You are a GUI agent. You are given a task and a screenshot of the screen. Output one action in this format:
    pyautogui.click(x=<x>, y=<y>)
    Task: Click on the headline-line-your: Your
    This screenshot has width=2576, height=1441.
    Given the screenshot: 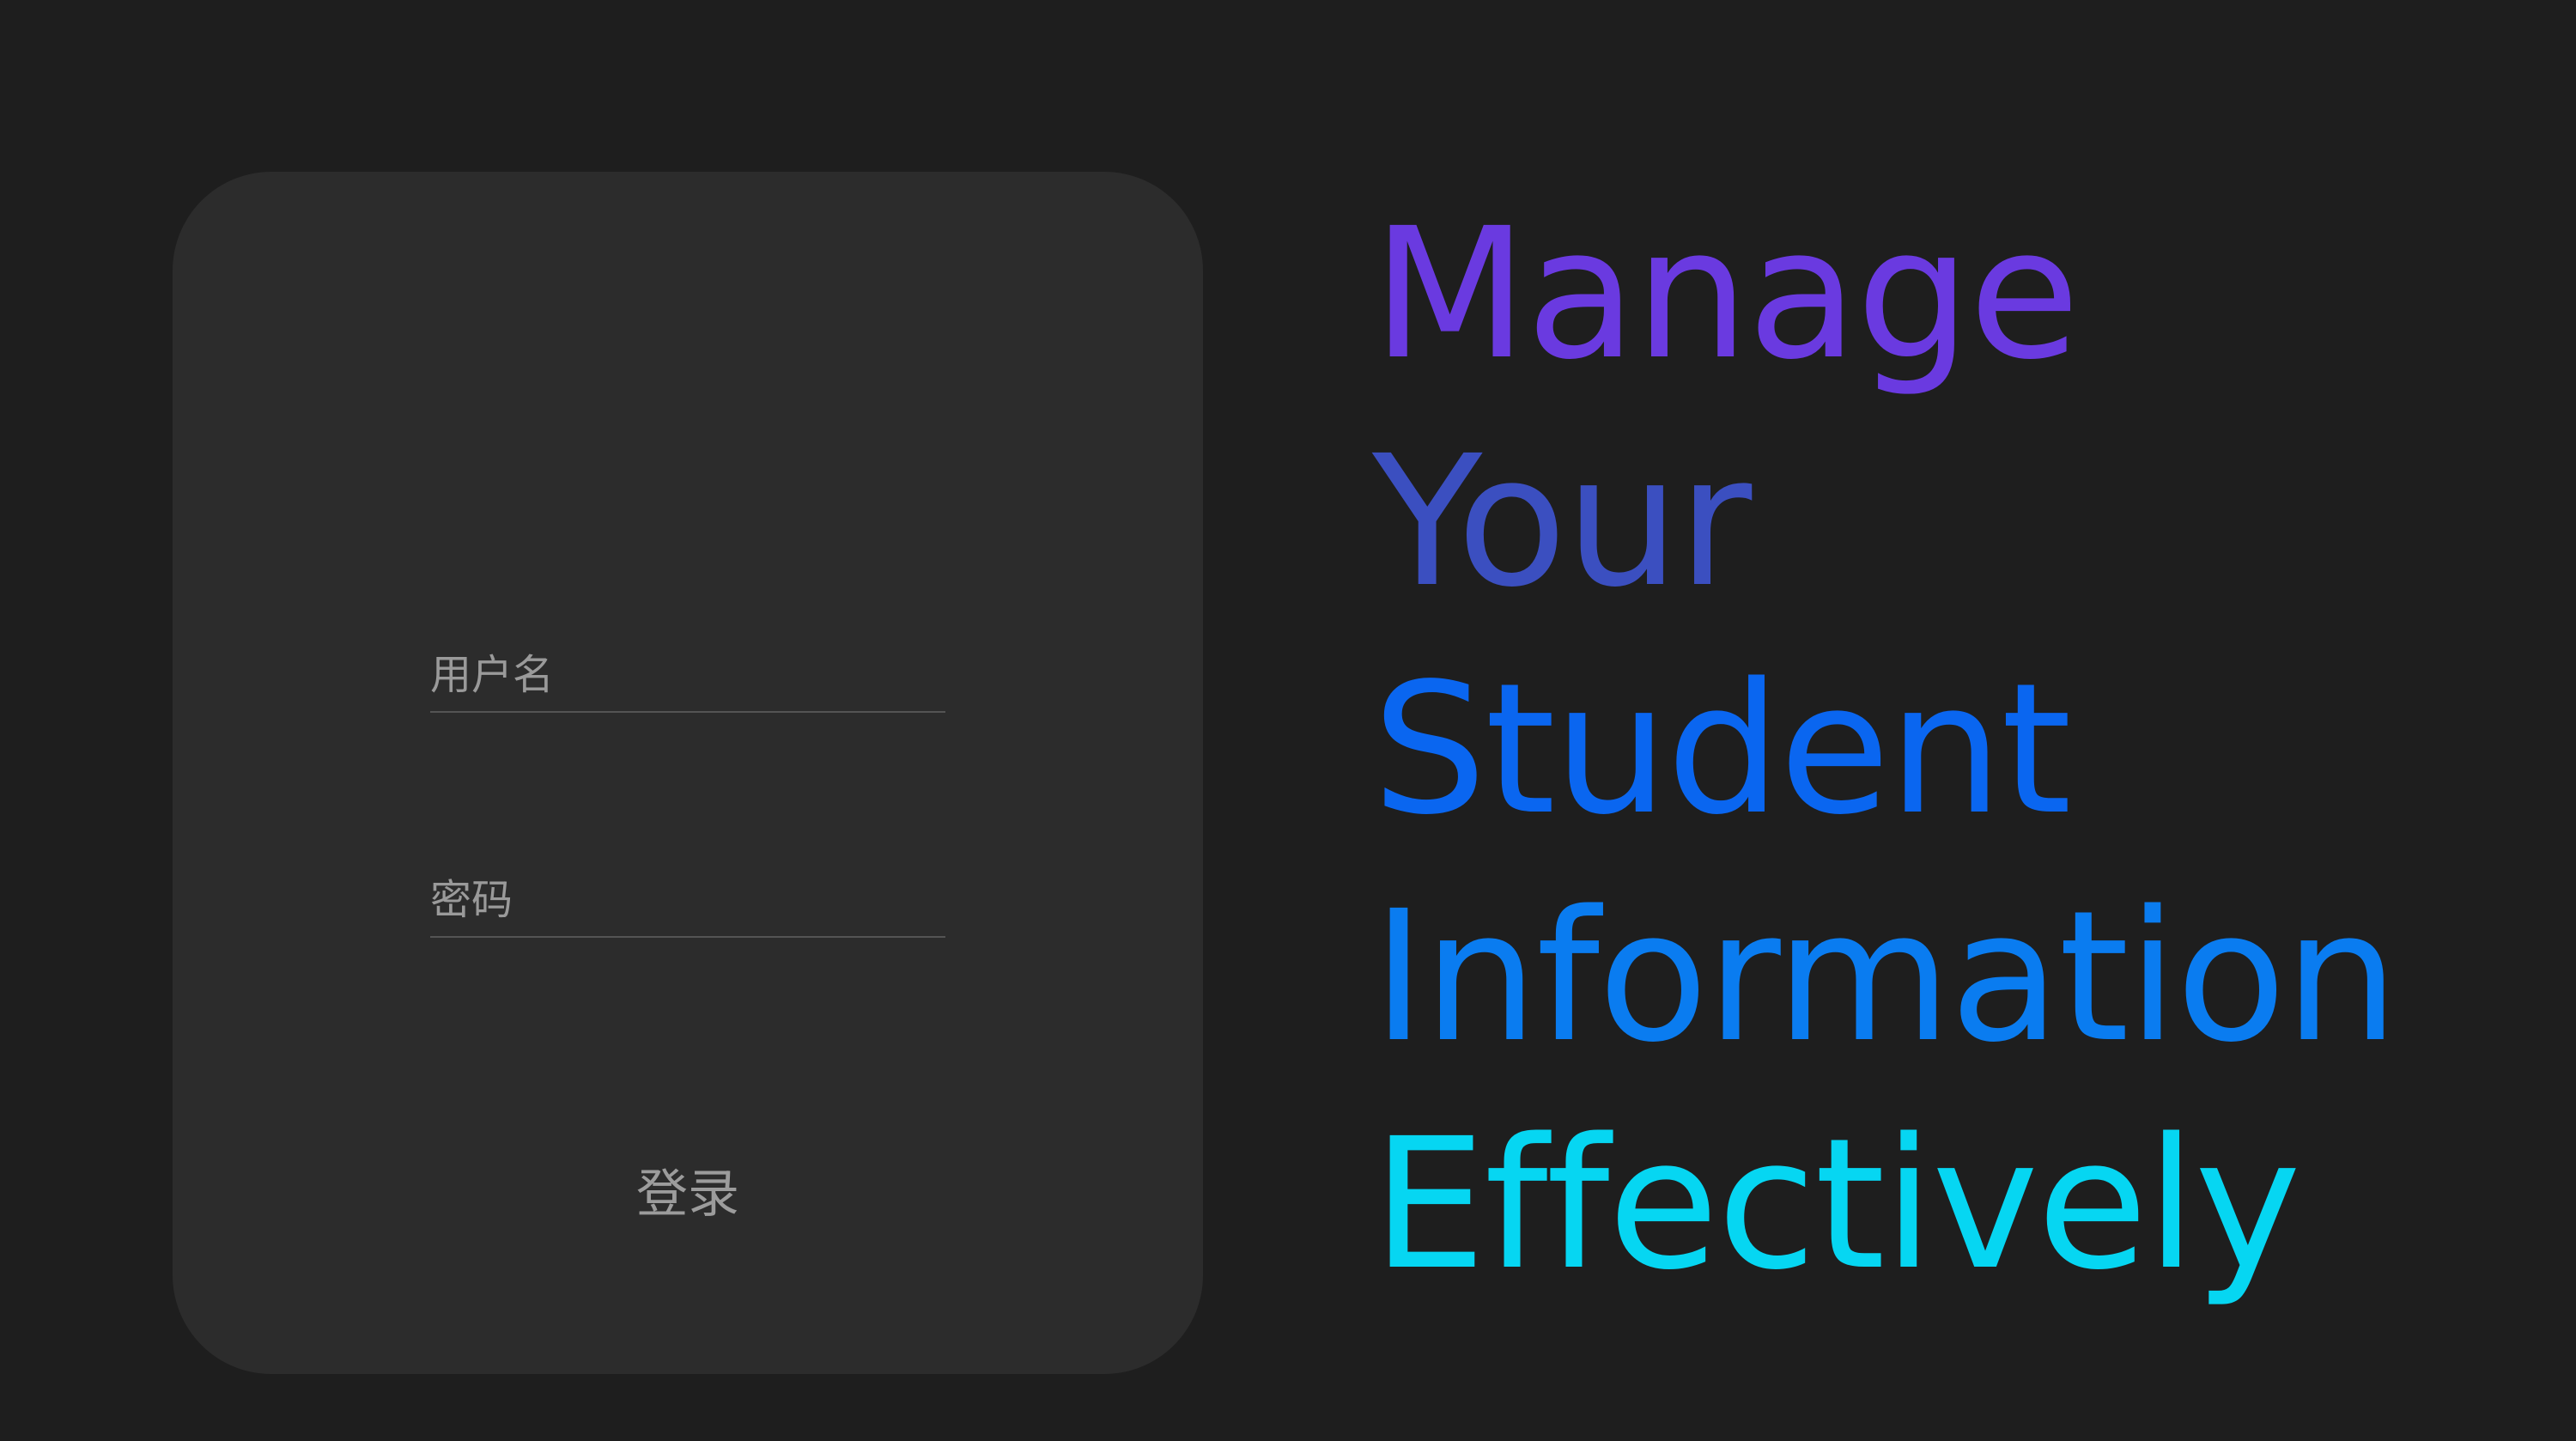 What is the action you would take?
    pyautogui.click(x=1562, y=522)
    